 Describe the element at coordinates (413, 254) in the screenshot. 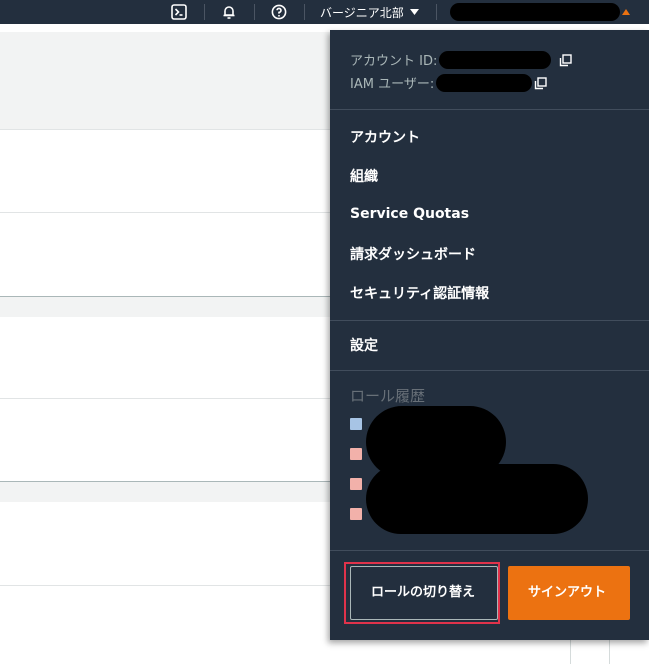

I see `menu-item-billing-dashboard: 請求ダッシュボード` at that location.